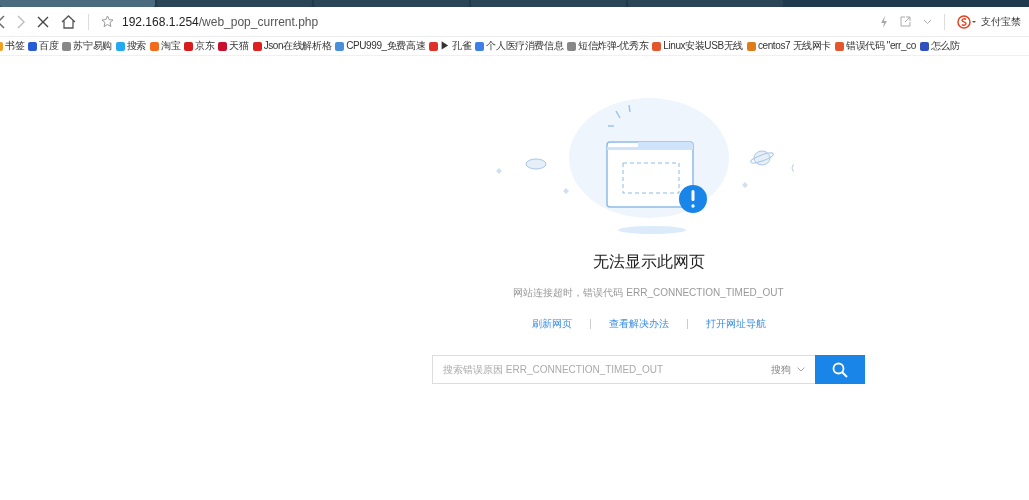 Image resolution: width=1029 pixels, height=500 pixels. I want to click on bookmark: 天猫, so click(233, 46).